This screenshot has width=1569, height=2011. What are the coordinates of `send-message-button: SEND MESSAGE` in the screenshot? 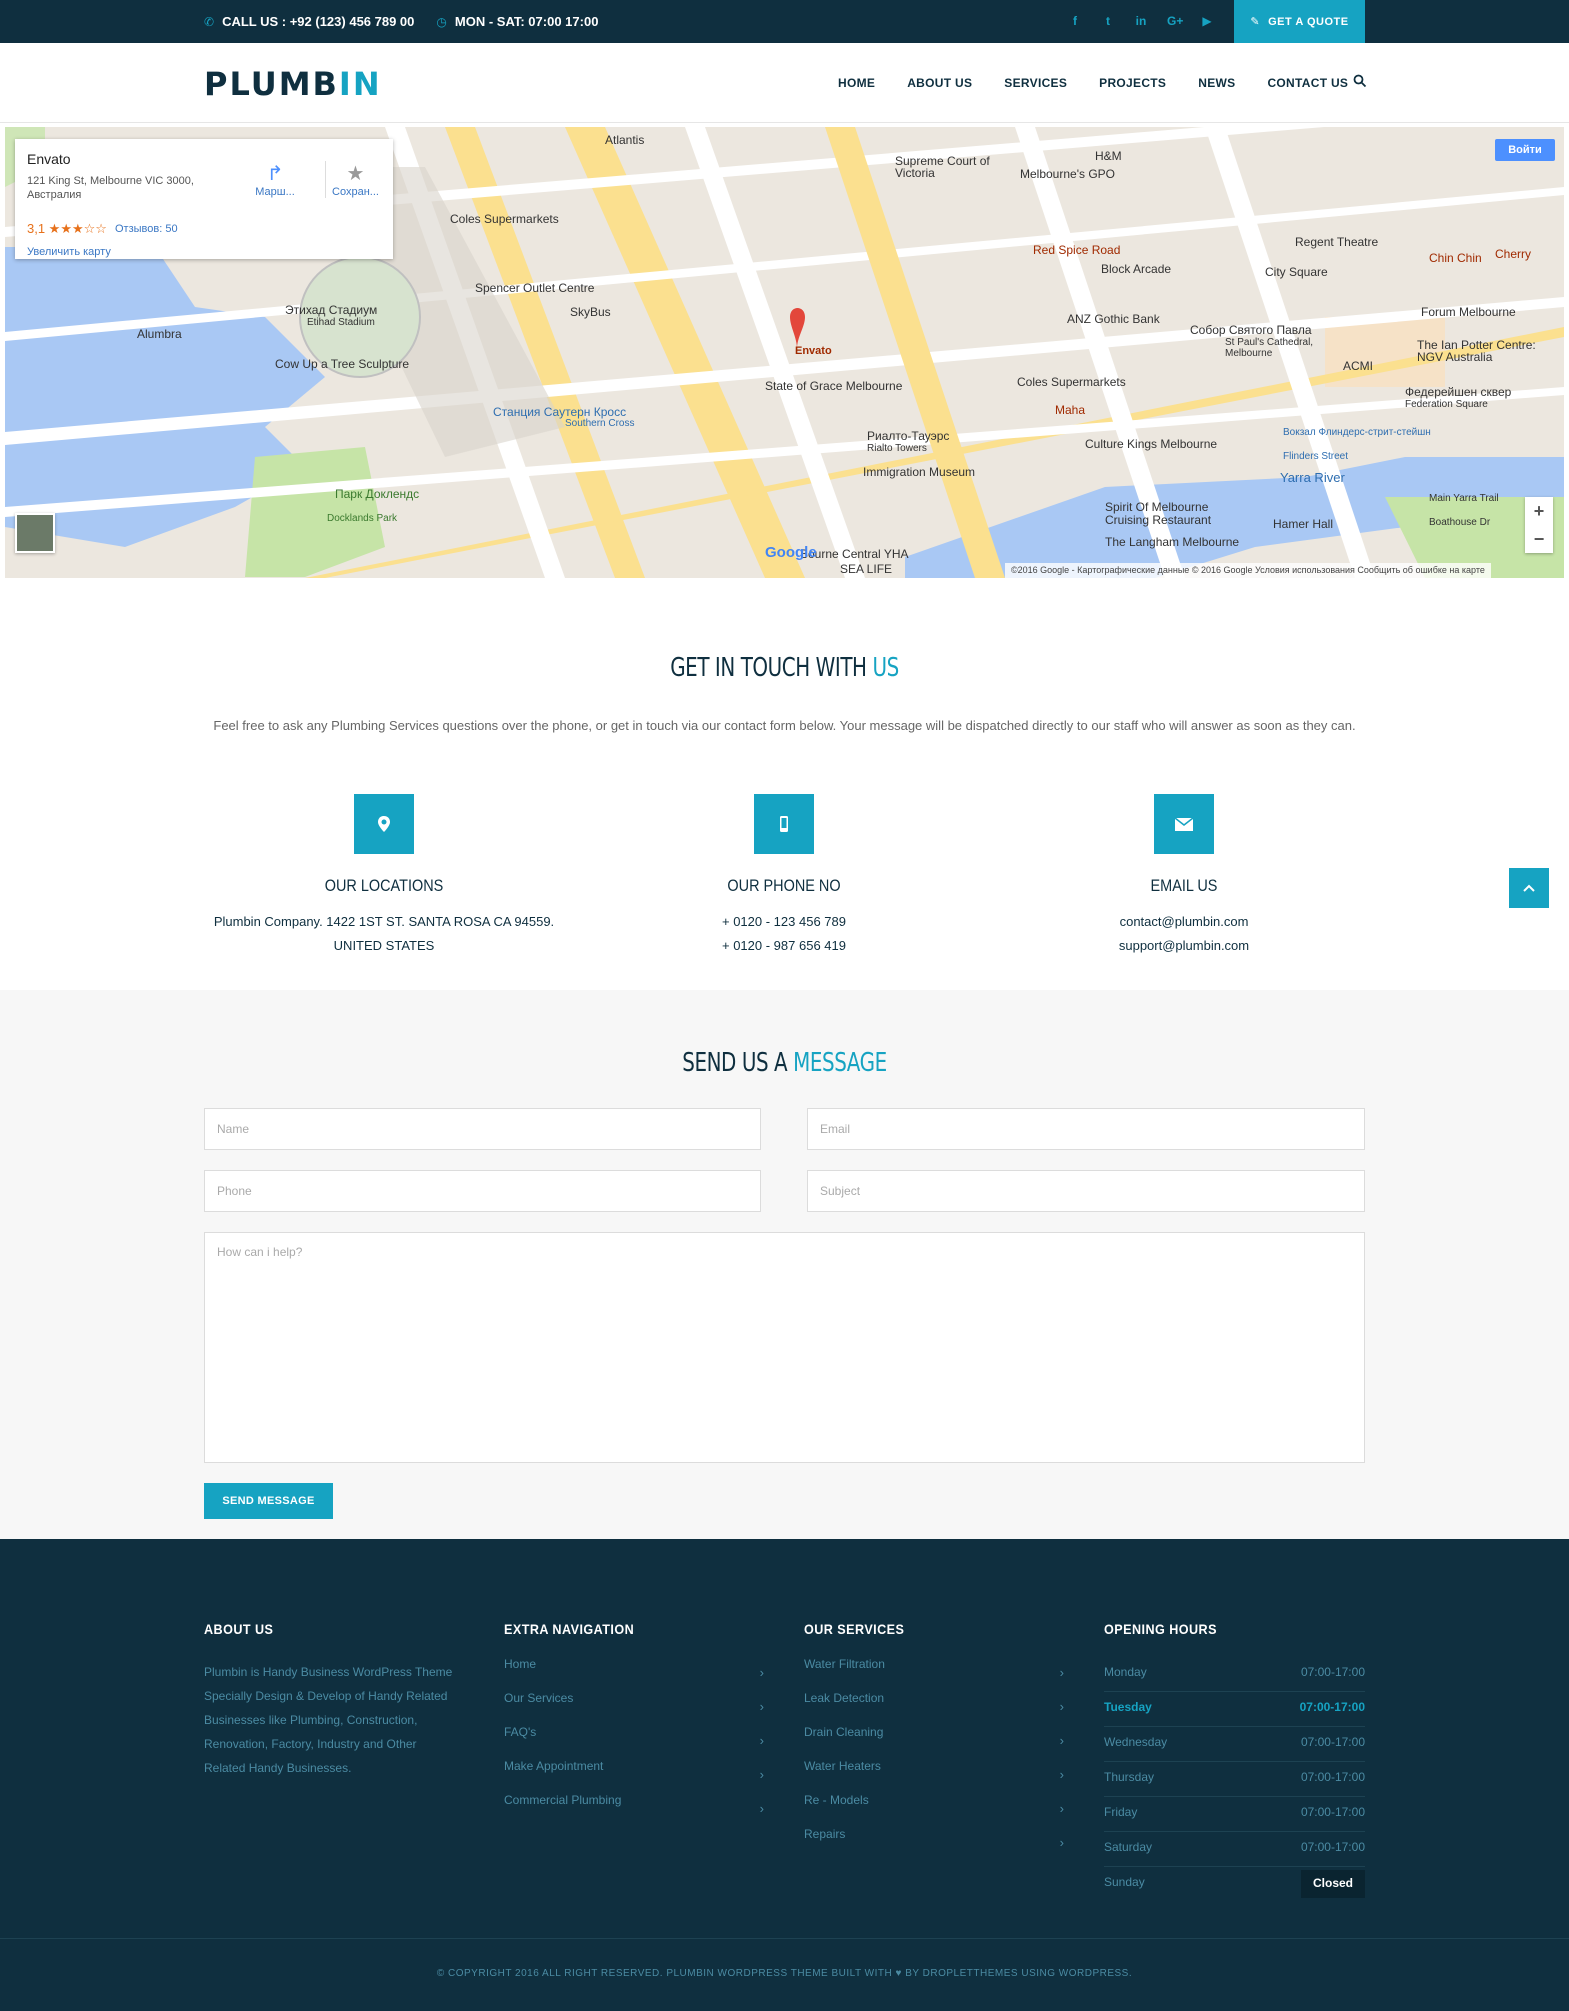 It's located at (268, 1501).